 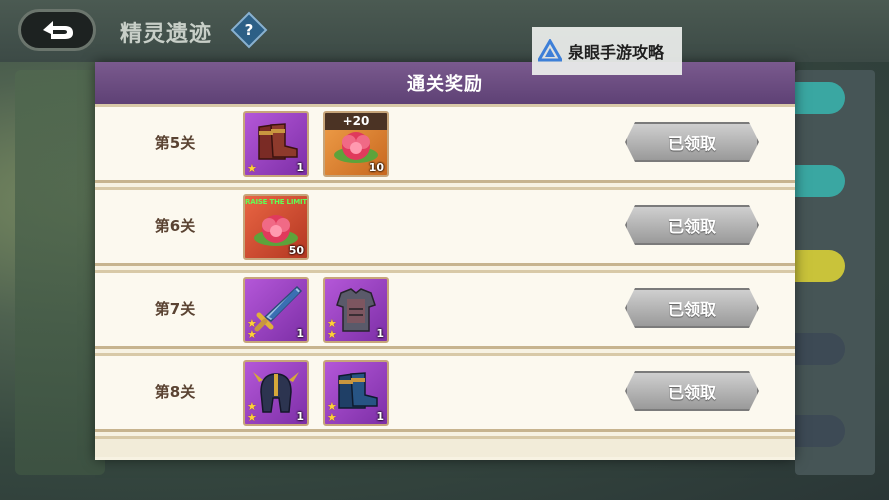 What do you see at coordinates (276, 144) in the screenshot?
I see `reward-item-boots: ★ 1` at bounding box center [276, 144].